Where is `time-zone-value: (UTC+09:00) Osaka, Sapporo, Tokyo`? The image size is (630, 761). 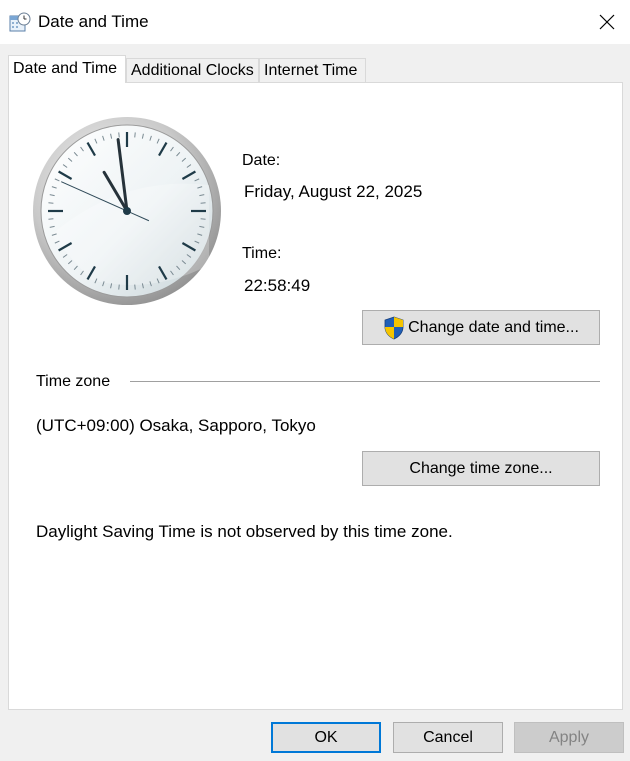
time-zone-value: (UTC+09:00) Osaka, Sapporo, Tokyo is located at coordinates (176, 425).